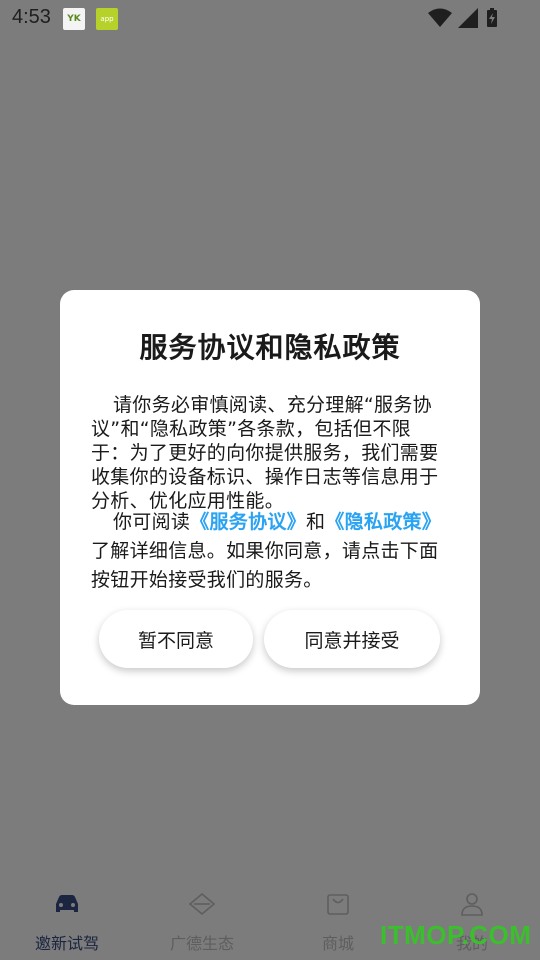  I want to click on status-time: 4:53, so click(31, 17).